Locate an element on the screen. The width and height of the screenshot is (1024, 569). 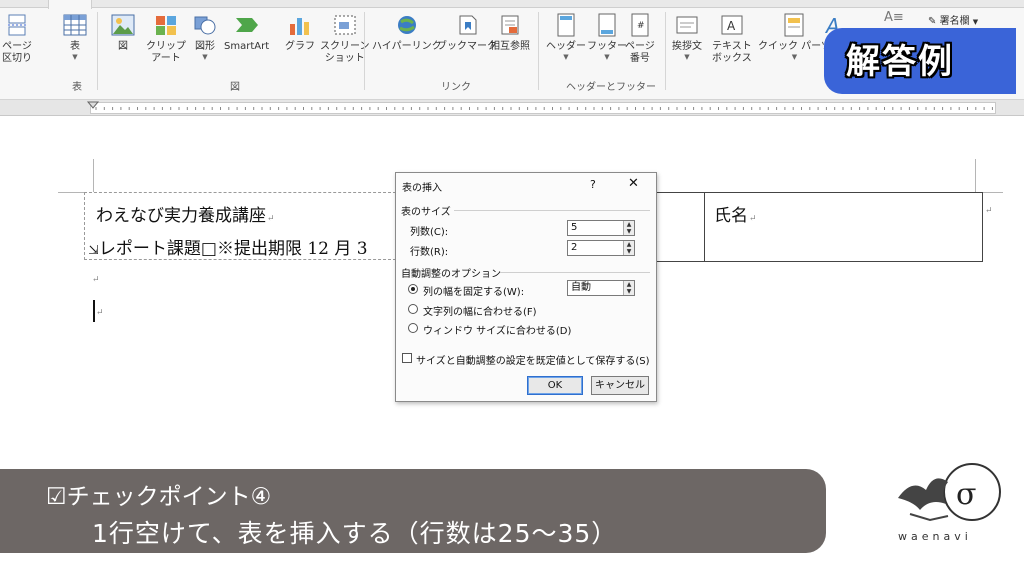
textbox-button: A テキスト ボックス is located at coordinates (732, 38).